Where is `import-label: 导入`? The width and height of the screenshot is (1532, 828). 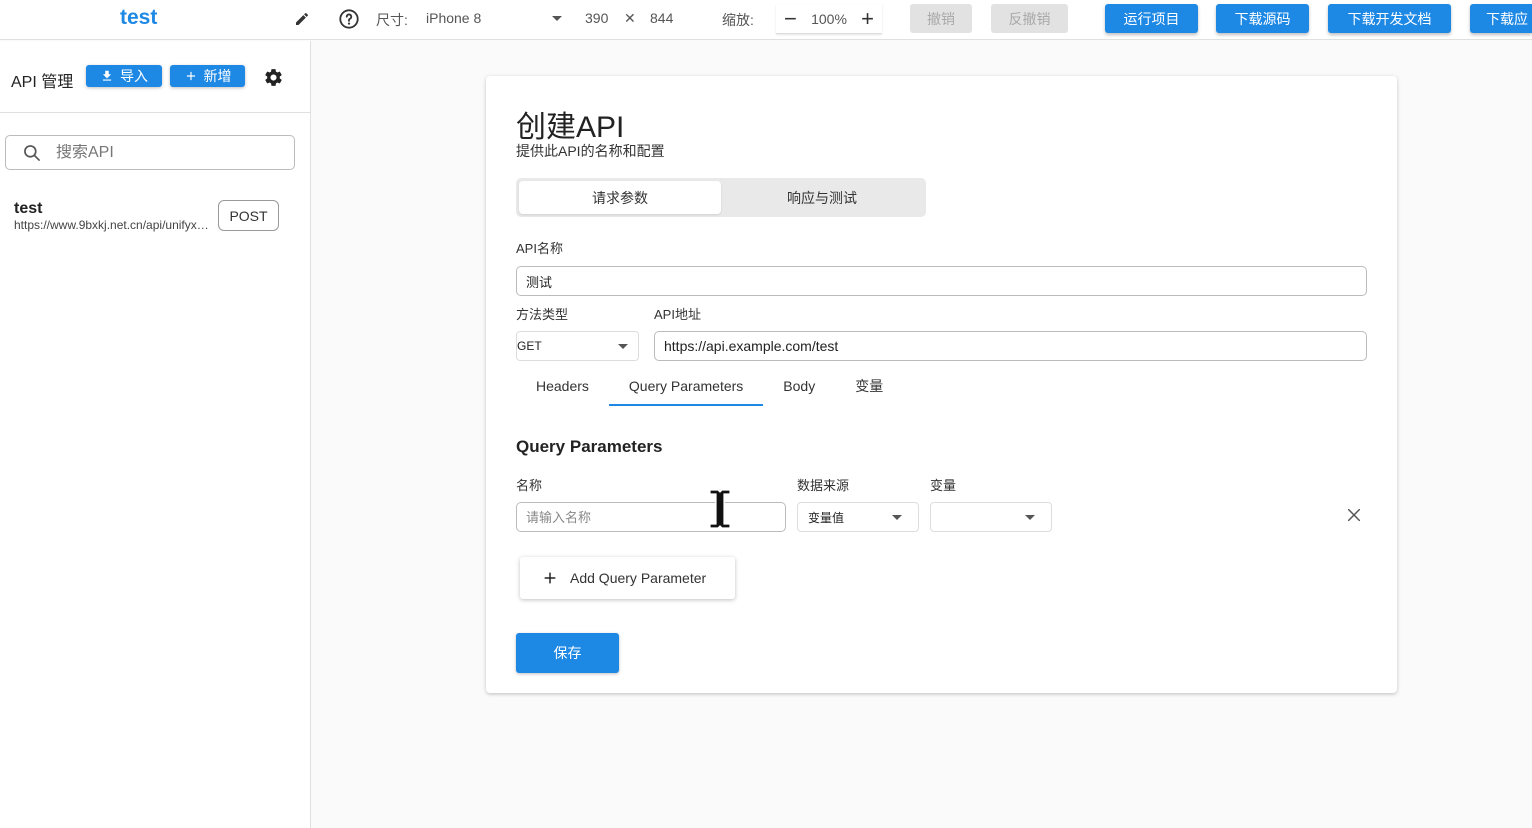 import-label: 导入 is located at coordinates (134, 76).